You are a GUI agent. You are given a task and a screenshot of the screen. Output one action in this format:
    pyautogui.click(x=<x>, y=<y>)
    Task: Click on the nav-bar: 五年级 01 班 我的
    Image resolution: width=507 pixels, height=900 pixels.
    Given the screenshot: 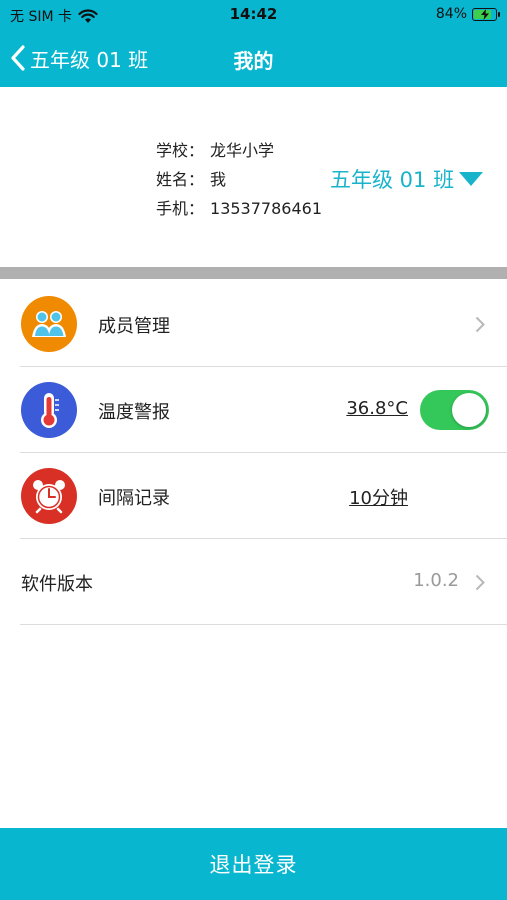 What is the action you would take?
    pyautogui.click(x=253, y=58)
    